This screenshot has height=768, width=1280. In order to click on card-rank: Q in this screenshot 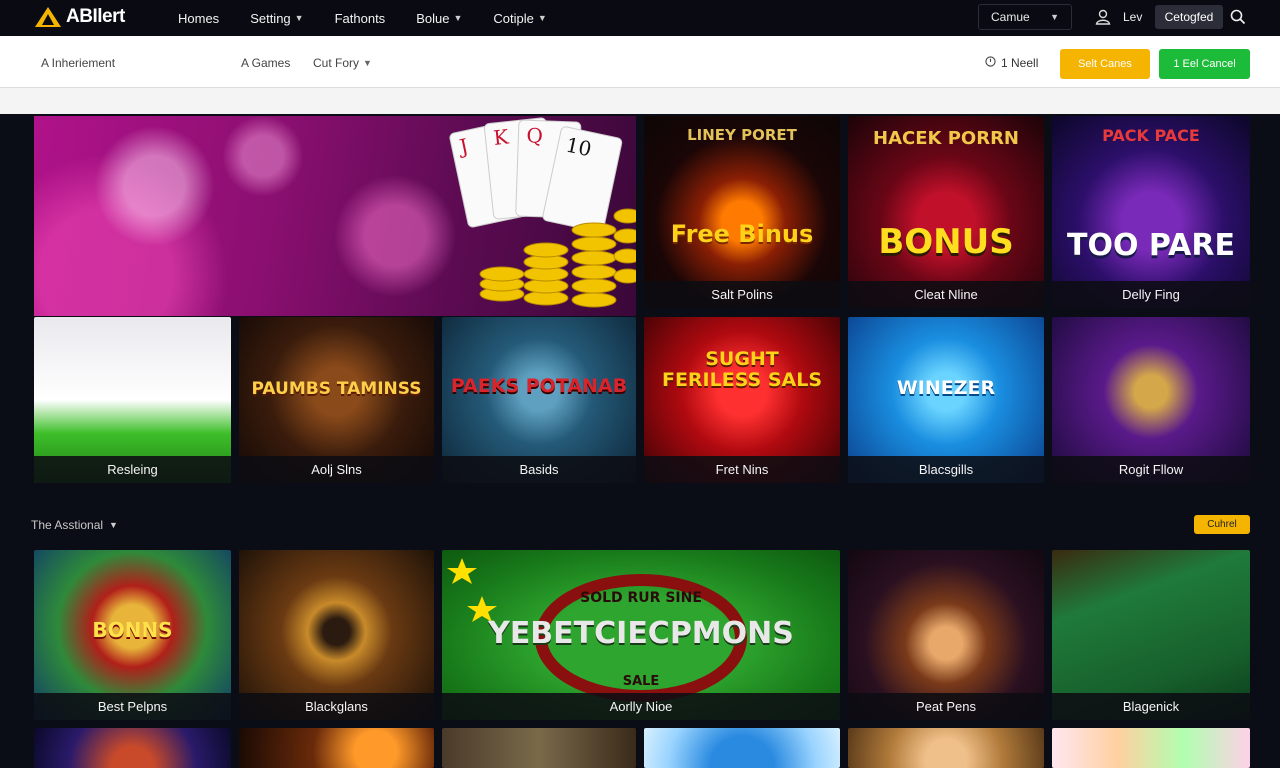, I will do `click(534, 135)`.